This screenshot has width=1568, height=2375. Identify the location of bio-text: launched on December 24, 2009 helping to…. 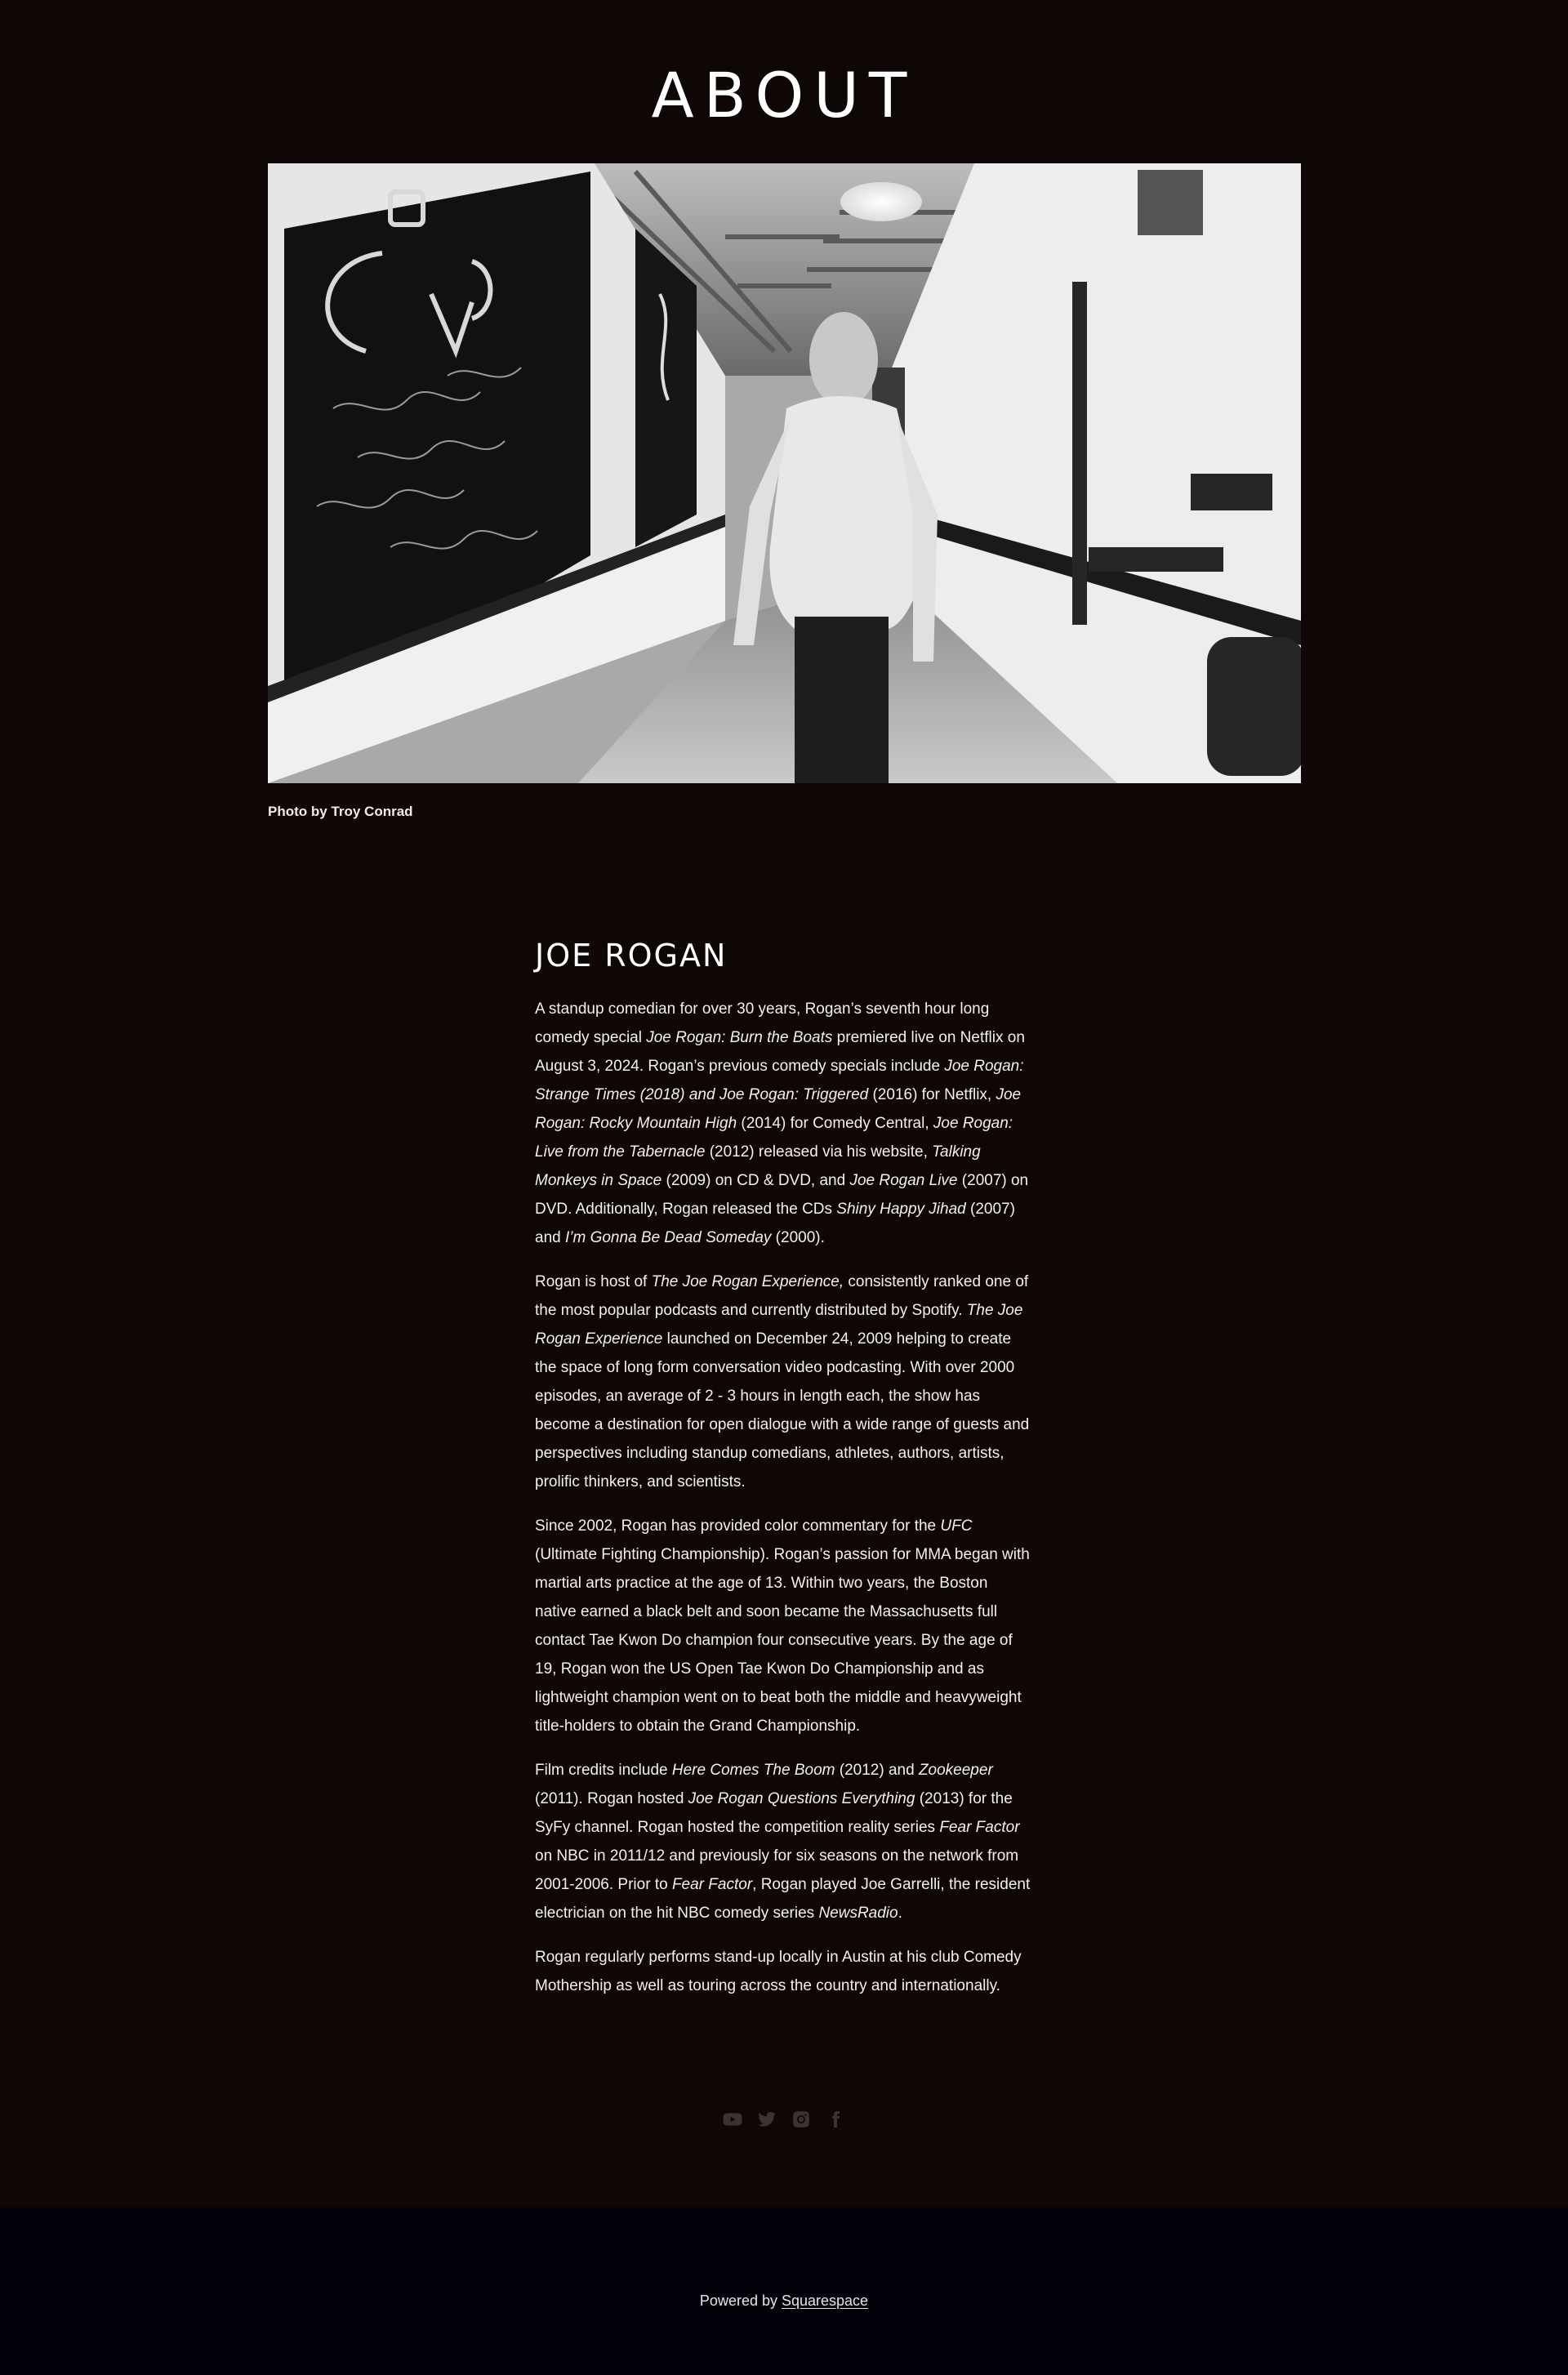
(782, 1410).